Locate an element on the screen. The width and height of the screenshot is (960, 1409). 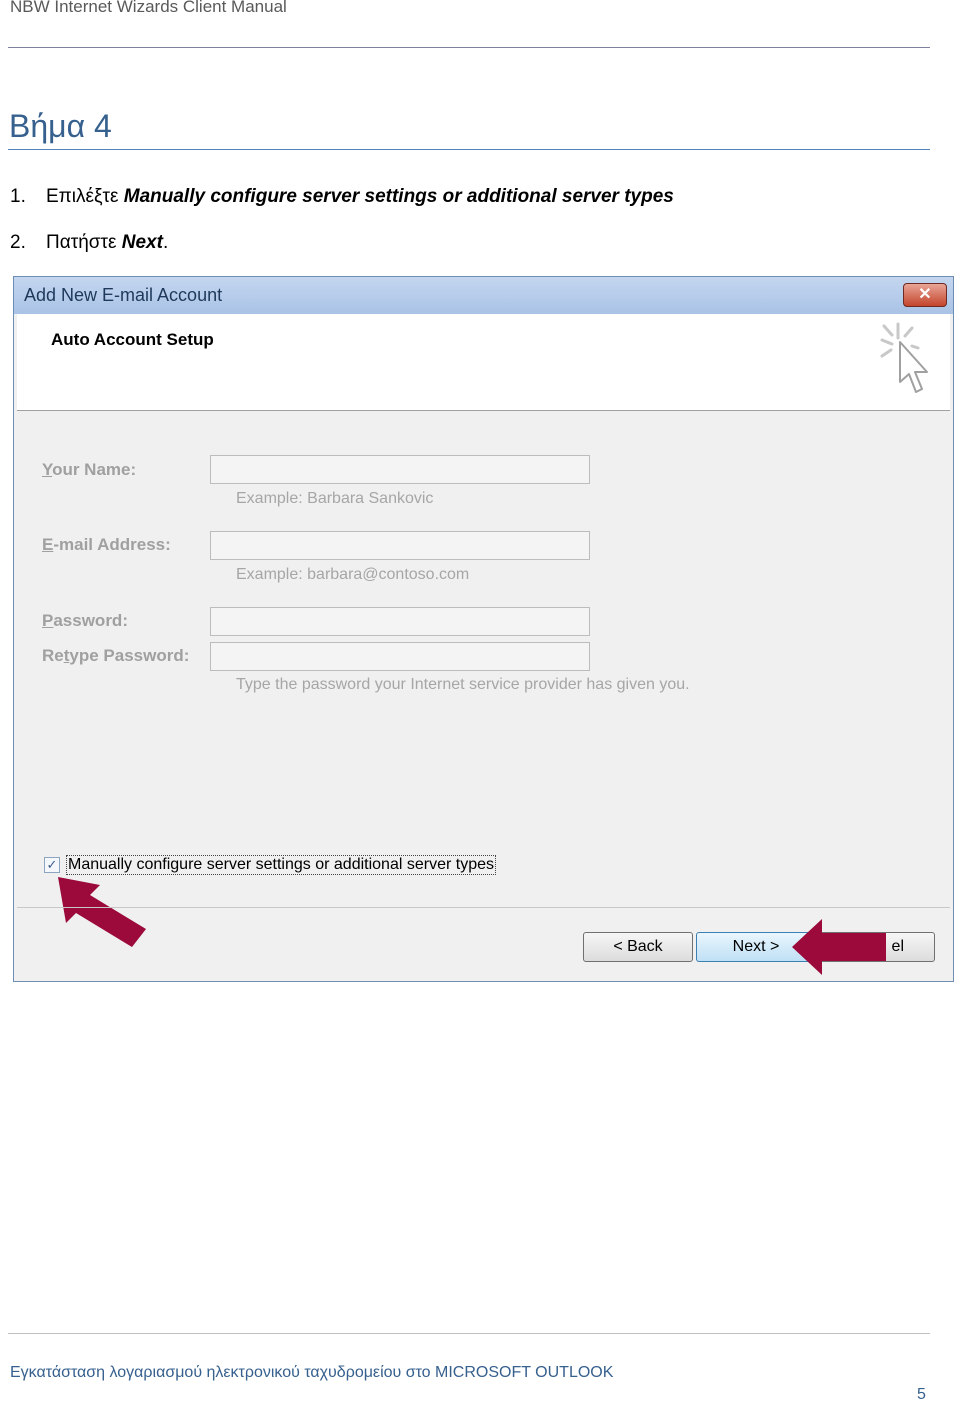
manual-config-checkbox: ✓ is located at coordinates (52, 865).